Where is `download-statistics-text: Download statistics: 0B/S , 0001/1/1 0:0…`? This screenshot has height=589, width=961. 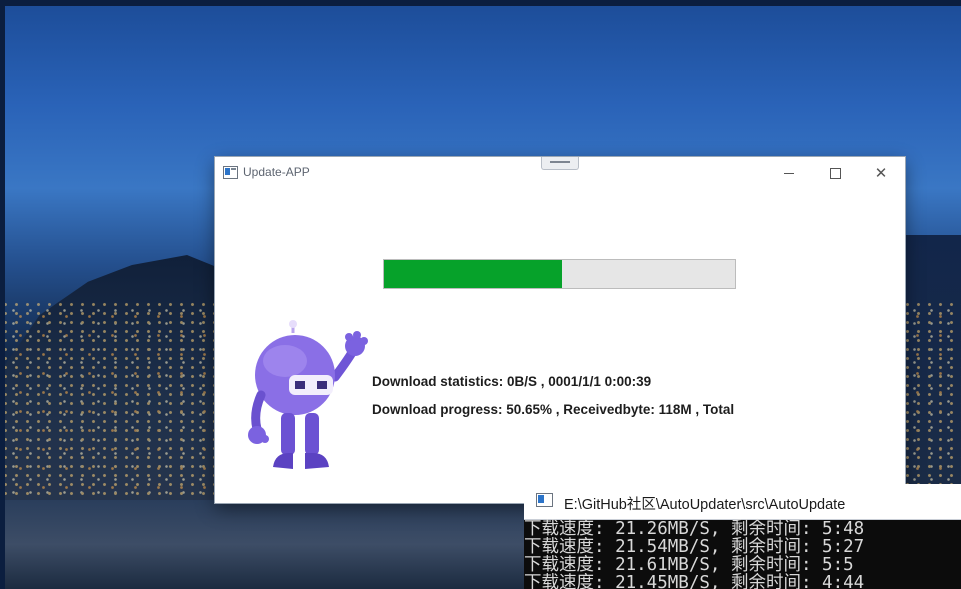
download-statistics-text: Download statistics: 0B/S , 0001/1/1 0:0… is located at coordinates (512, 381).